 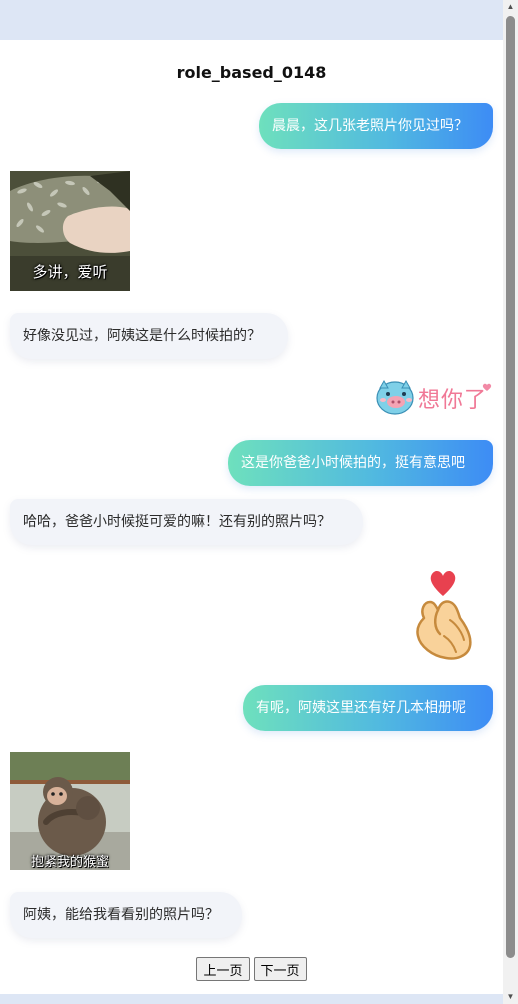 I want to click on next-page-button: 下一页, so click(x=280, y=969).